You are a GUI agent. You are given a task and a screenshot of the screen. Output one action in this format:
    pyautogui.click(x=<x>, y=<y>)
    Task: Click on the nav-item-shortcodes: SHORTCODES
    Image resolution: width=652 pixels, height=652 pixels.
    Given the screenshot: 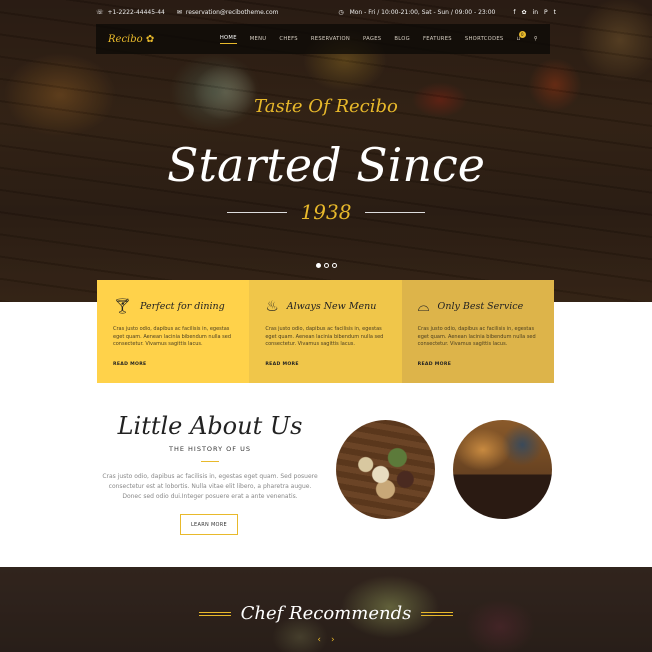 What is the action you would take?
    pyautogui.click(x=484, y=39)
    